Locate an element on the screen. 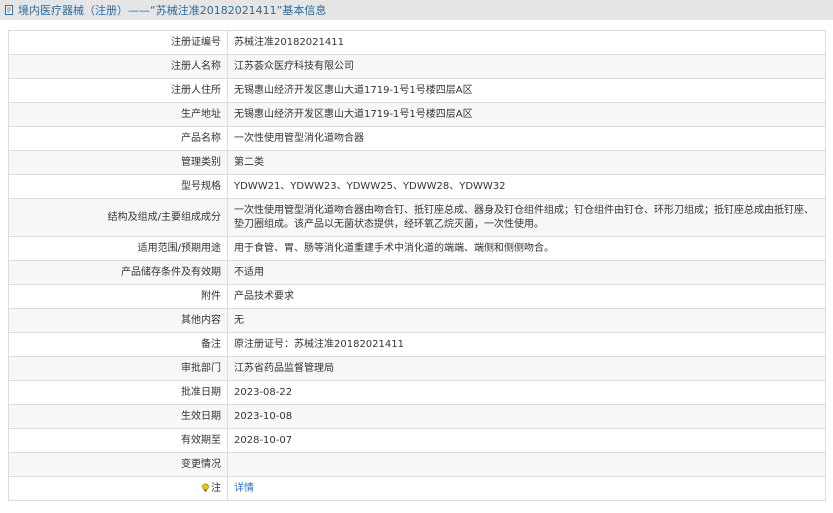 Image resolution: width=833 pixels, height=513 pixels. document-icon is located at coordinates (9, 10).